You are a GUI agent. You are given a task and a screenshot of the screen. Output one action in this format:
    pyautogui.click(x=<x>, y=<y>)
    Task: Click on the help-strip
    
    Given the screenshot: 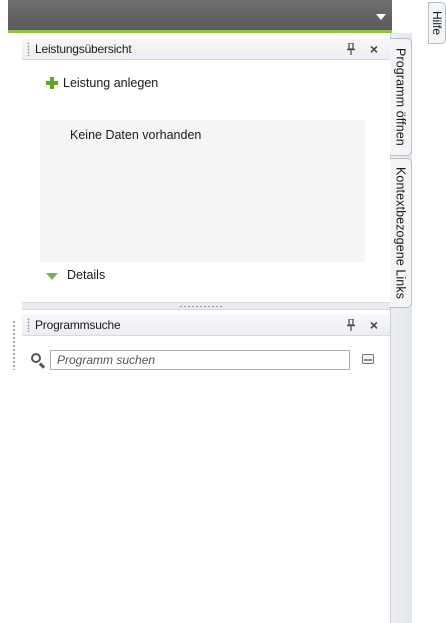 What is the action you would take?
    pyautogui.click(x=435, y=311)
    